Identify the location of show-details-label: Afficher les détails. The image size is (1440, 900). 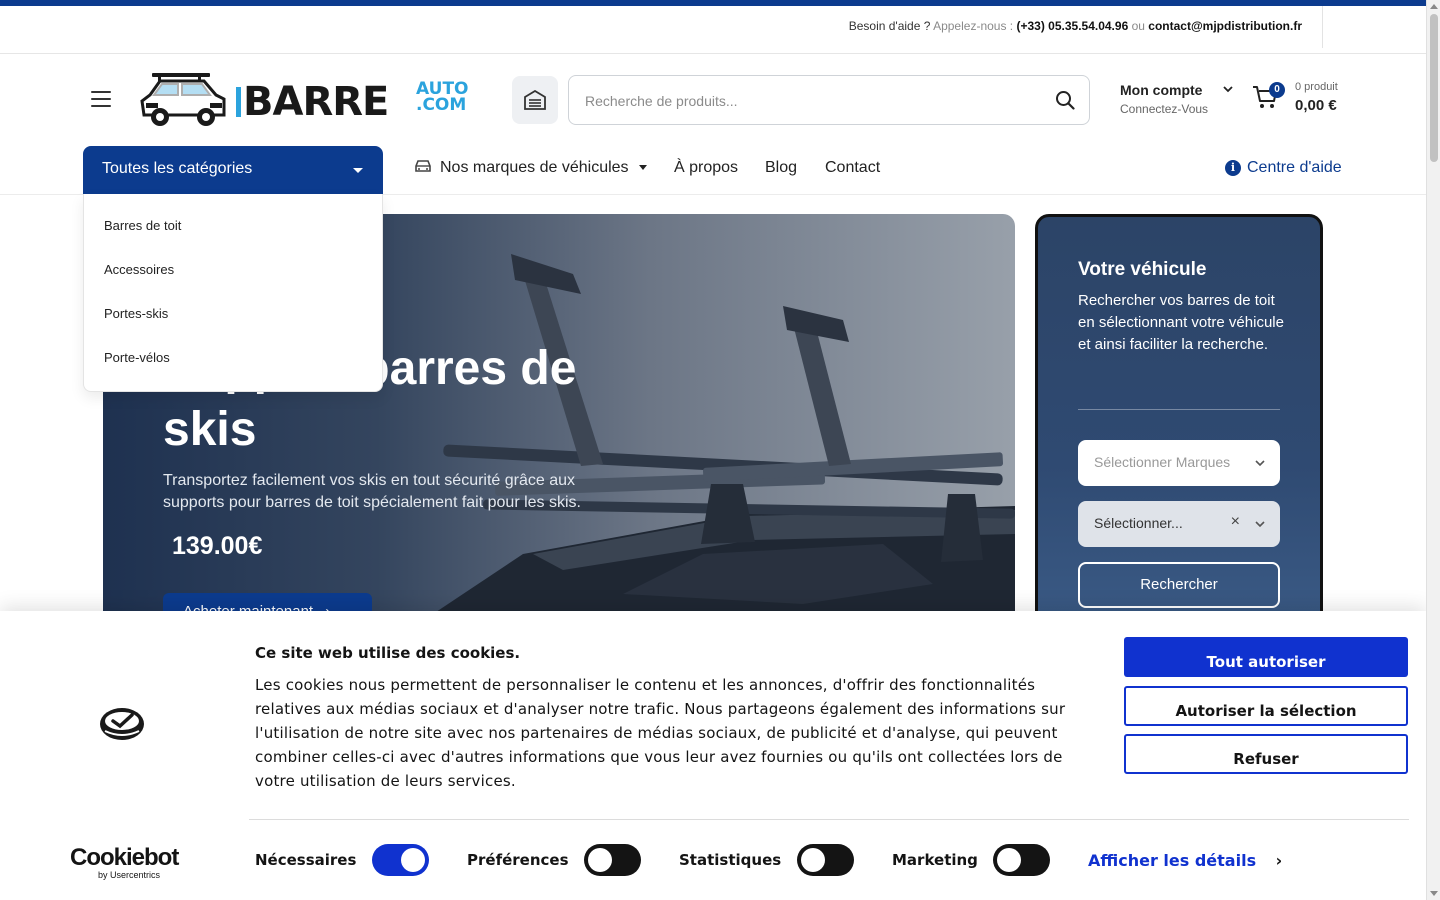
(1172, 860).